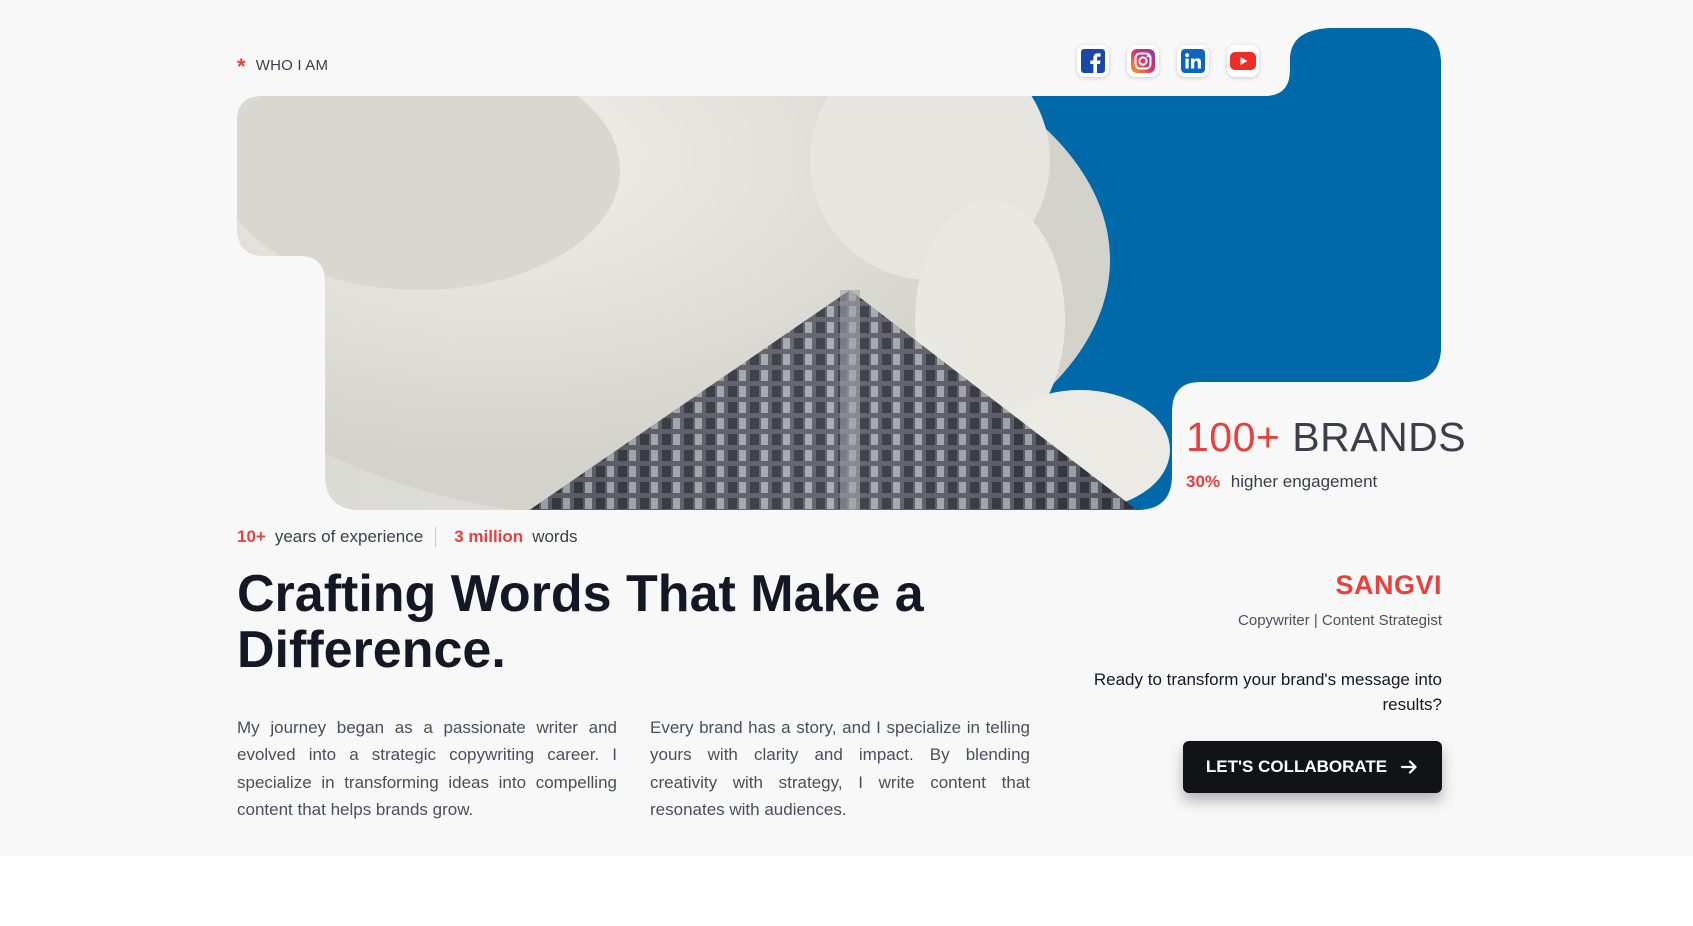  I want to click on facebook-link, so click(1093, 61).